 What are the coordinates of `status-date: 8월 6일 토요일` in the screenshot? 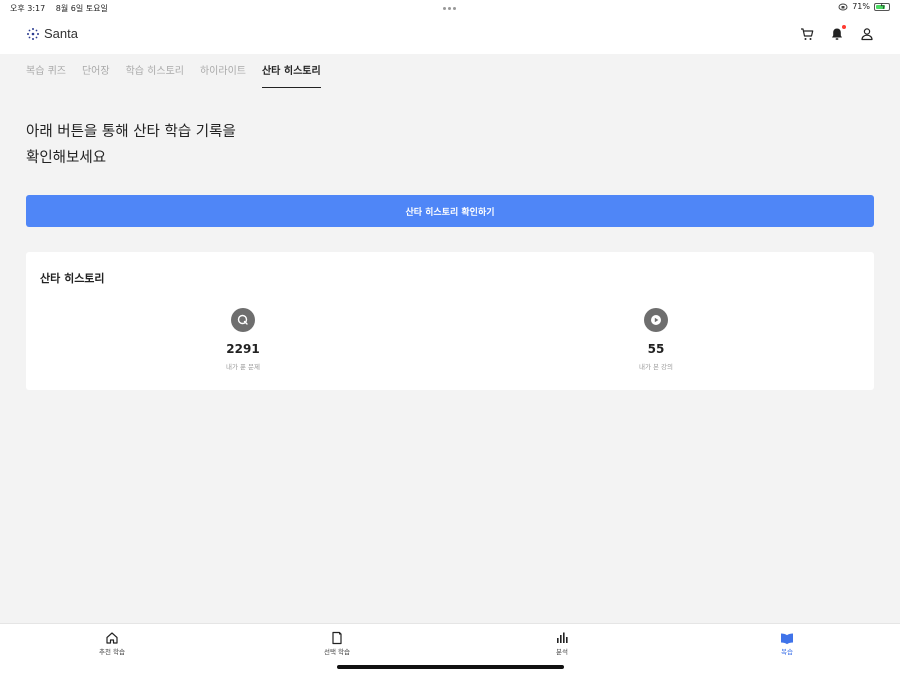 It's located at (81, 8).